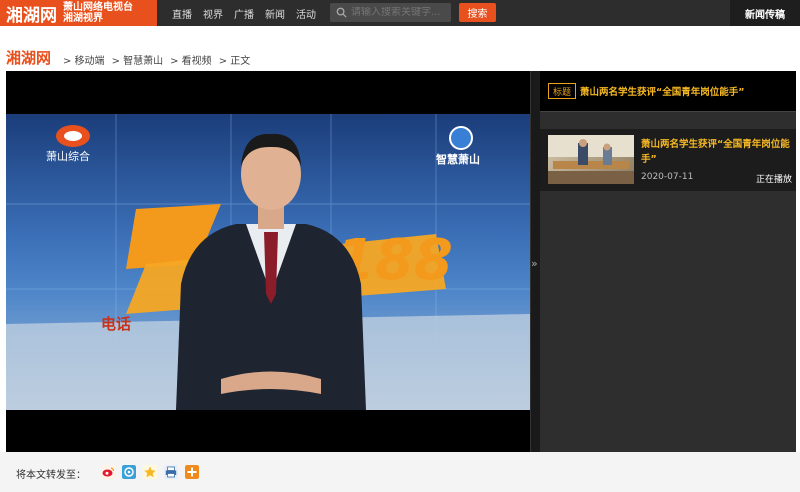  What do you see at coordinates (84, 59) in the screenshot?
I see `breadcrumb-mobile: > 移动端` at bounding box center [84, 59].